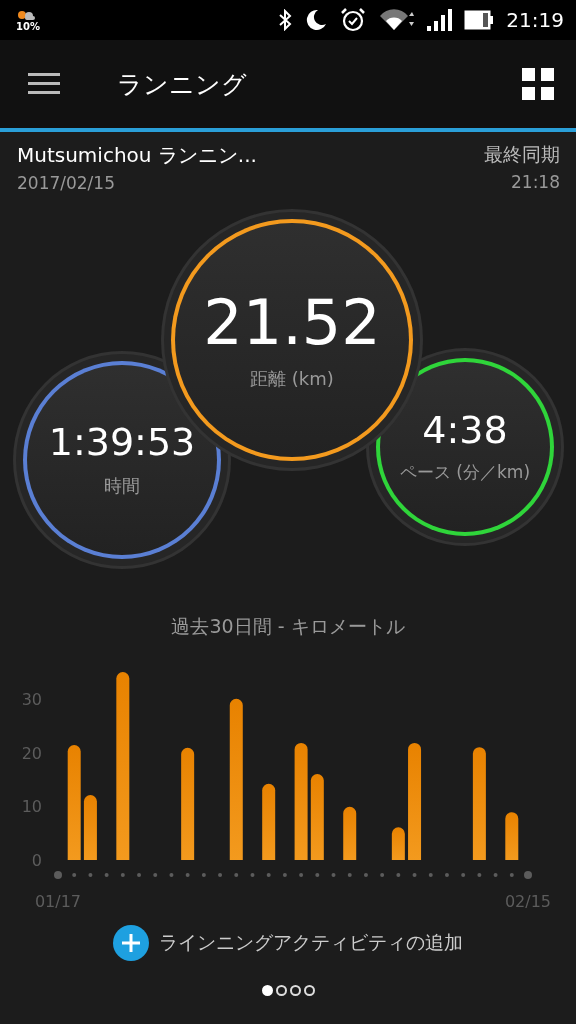 This screenshot has height=1024, width=576. I want to click on stat-label: 時間, so click(122, 485).